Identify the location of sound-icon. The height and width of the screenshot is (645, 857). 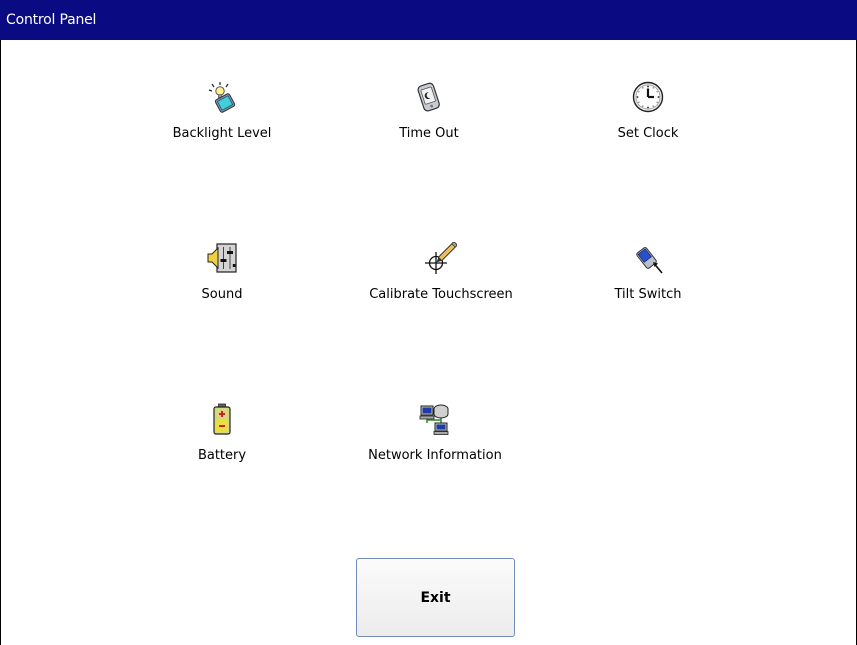
(222, 258).